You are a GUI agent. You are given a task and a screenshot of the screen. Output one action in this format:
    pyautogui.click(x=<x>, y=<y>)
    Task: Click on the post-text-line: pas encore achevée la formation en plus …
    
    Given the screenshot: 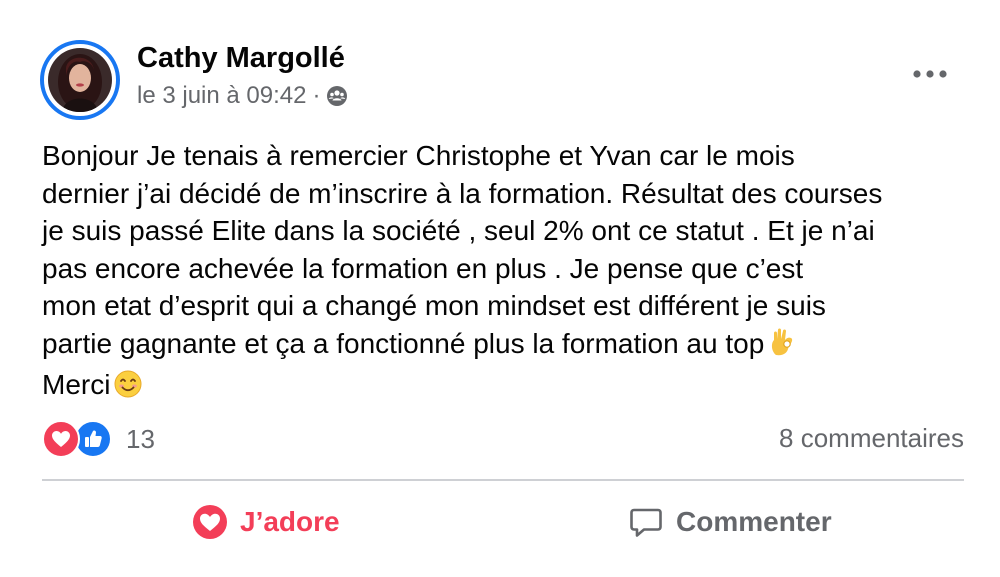 What is the action you would take?
    pyautogui.click(x=423, y=268)
    